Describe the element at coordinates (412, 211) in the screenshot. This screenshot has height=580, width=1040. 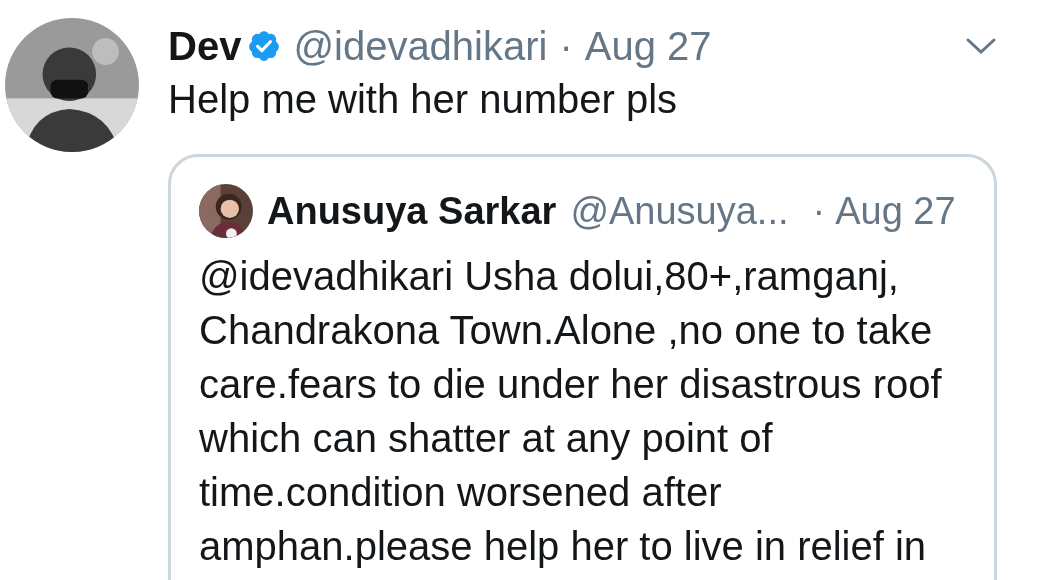
I see `quoted-author-name: Anusuya Sarkar` at that location.